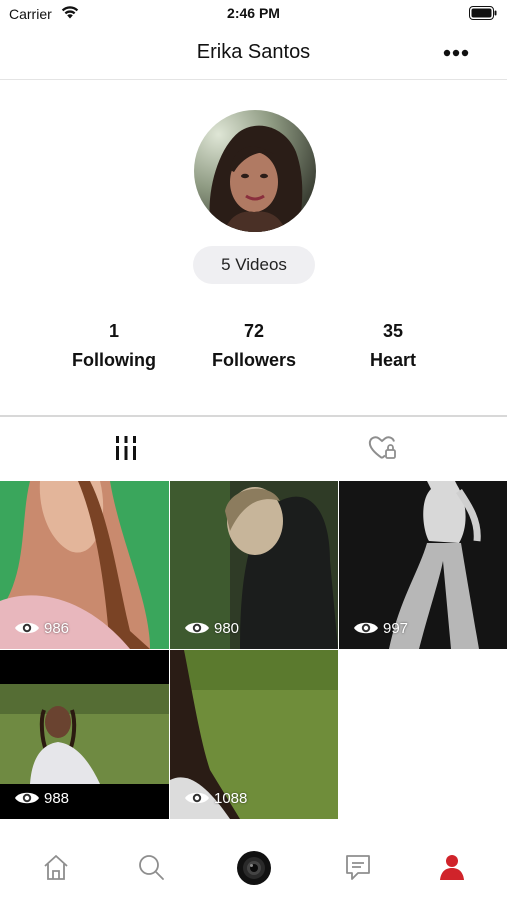 The height and width of the screenshot is (900, 507). I want to click on profile-icon, so click(452, 867).